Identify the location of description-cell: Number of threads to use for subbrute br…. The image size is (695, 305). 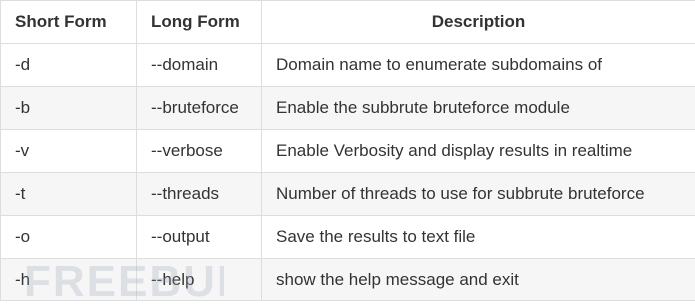
(478, 194).